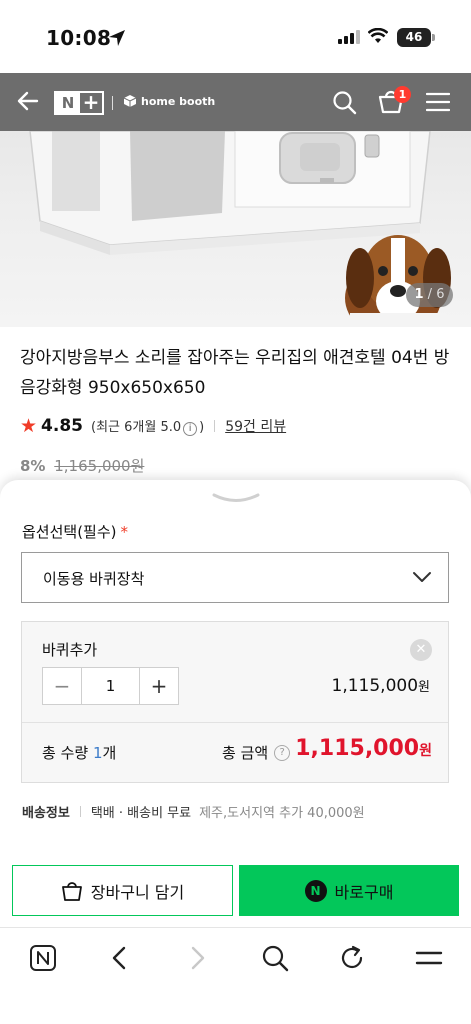 This screenshot has width=471, height=1024. I want to click on naver-icon, so click(43, 958).